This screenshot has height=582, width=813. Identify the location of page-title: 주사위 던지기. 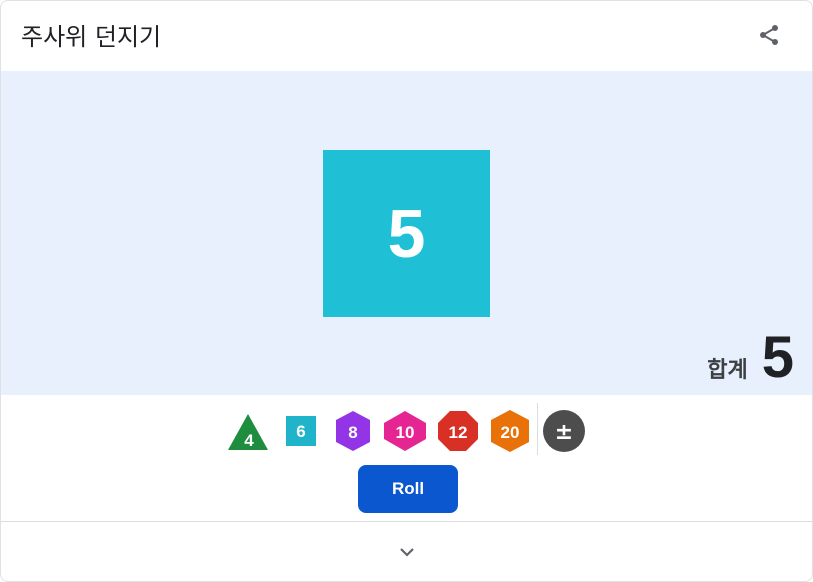
(91, 37).